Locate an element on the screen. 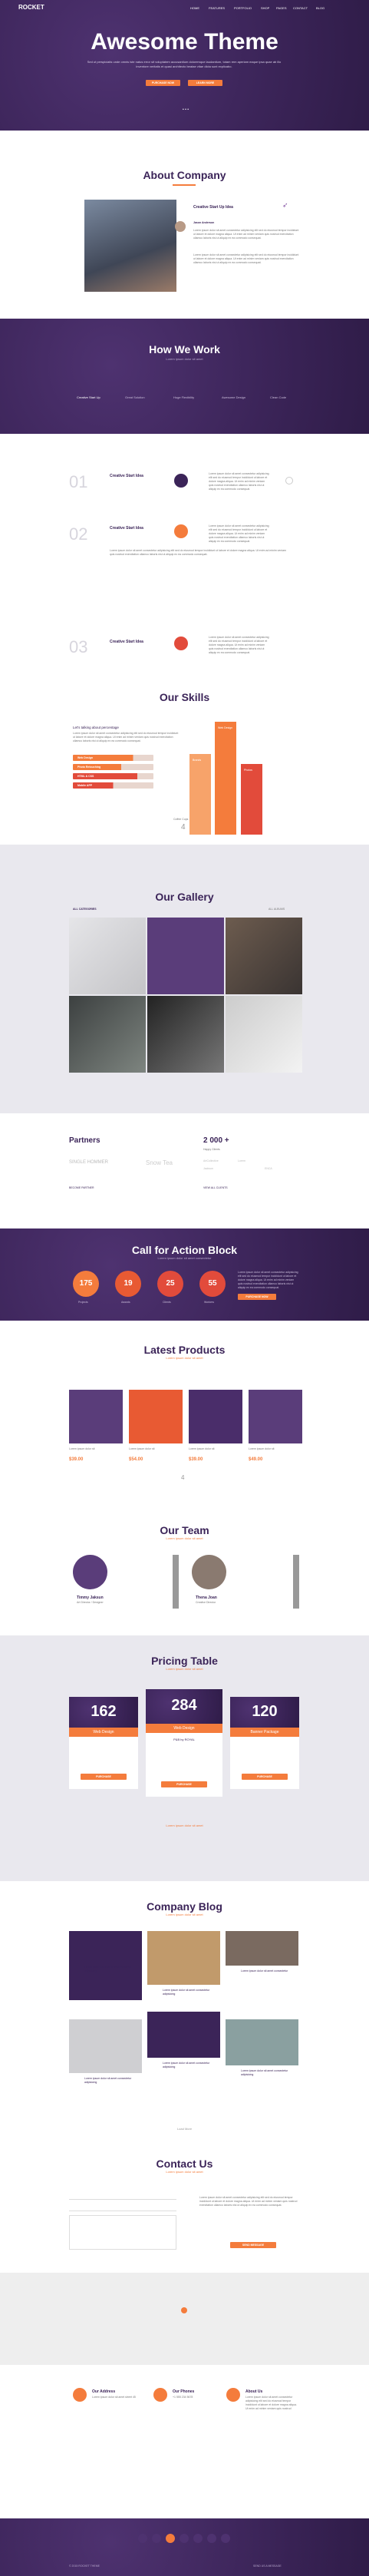 The width and height of the screenshot is (369, 2576). plan-button-3: PURCHASE is located at coordinates (265, 1777).